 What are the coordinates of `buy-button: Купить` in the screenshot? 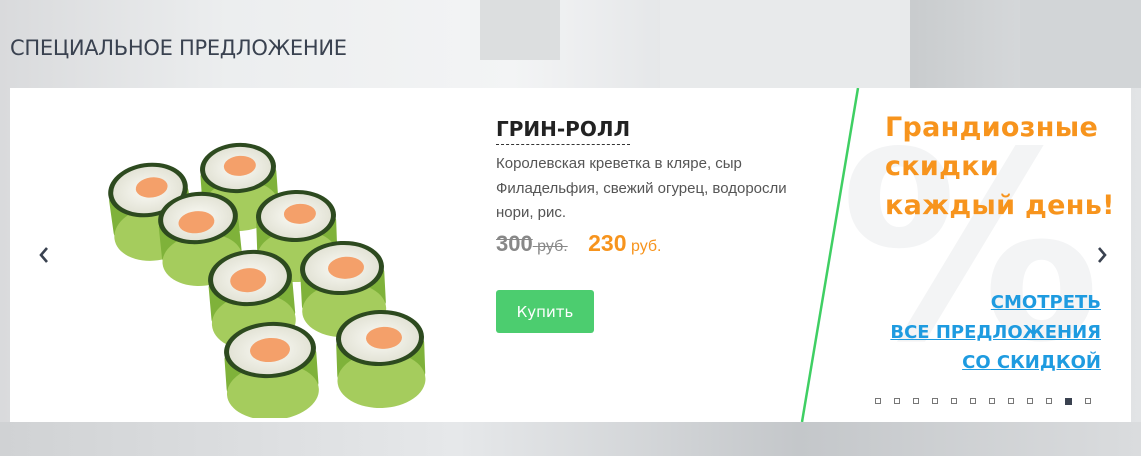 It's located at (545, 311).